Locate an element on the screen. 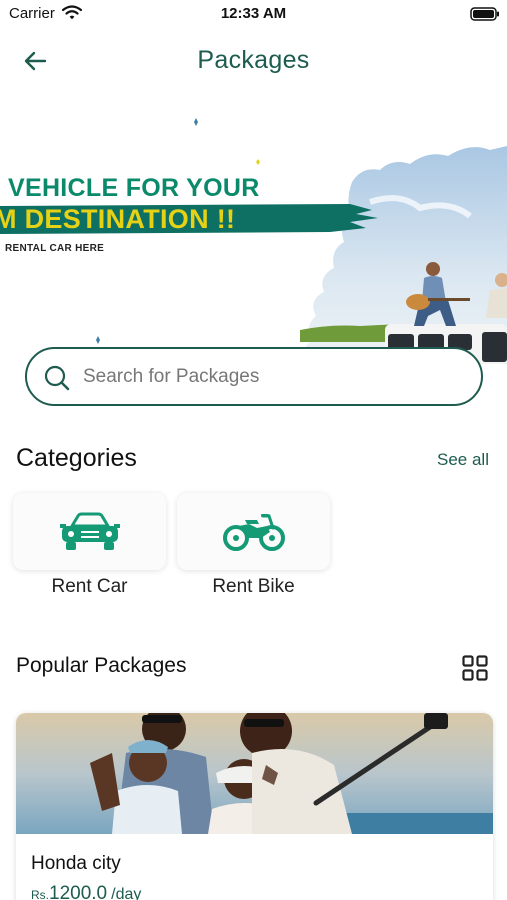  category-card-rent-car is located at coordinates (89, 531).